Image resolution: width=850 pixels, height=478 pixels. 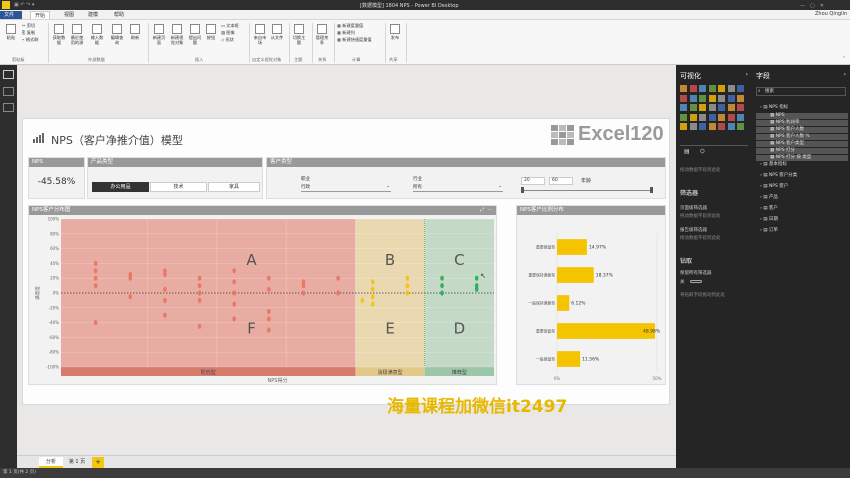 What do you see at coordinates (714, 282) in the screenshot?
I see `keep-filters-toggle: 关` at bounding box center [714, 282].